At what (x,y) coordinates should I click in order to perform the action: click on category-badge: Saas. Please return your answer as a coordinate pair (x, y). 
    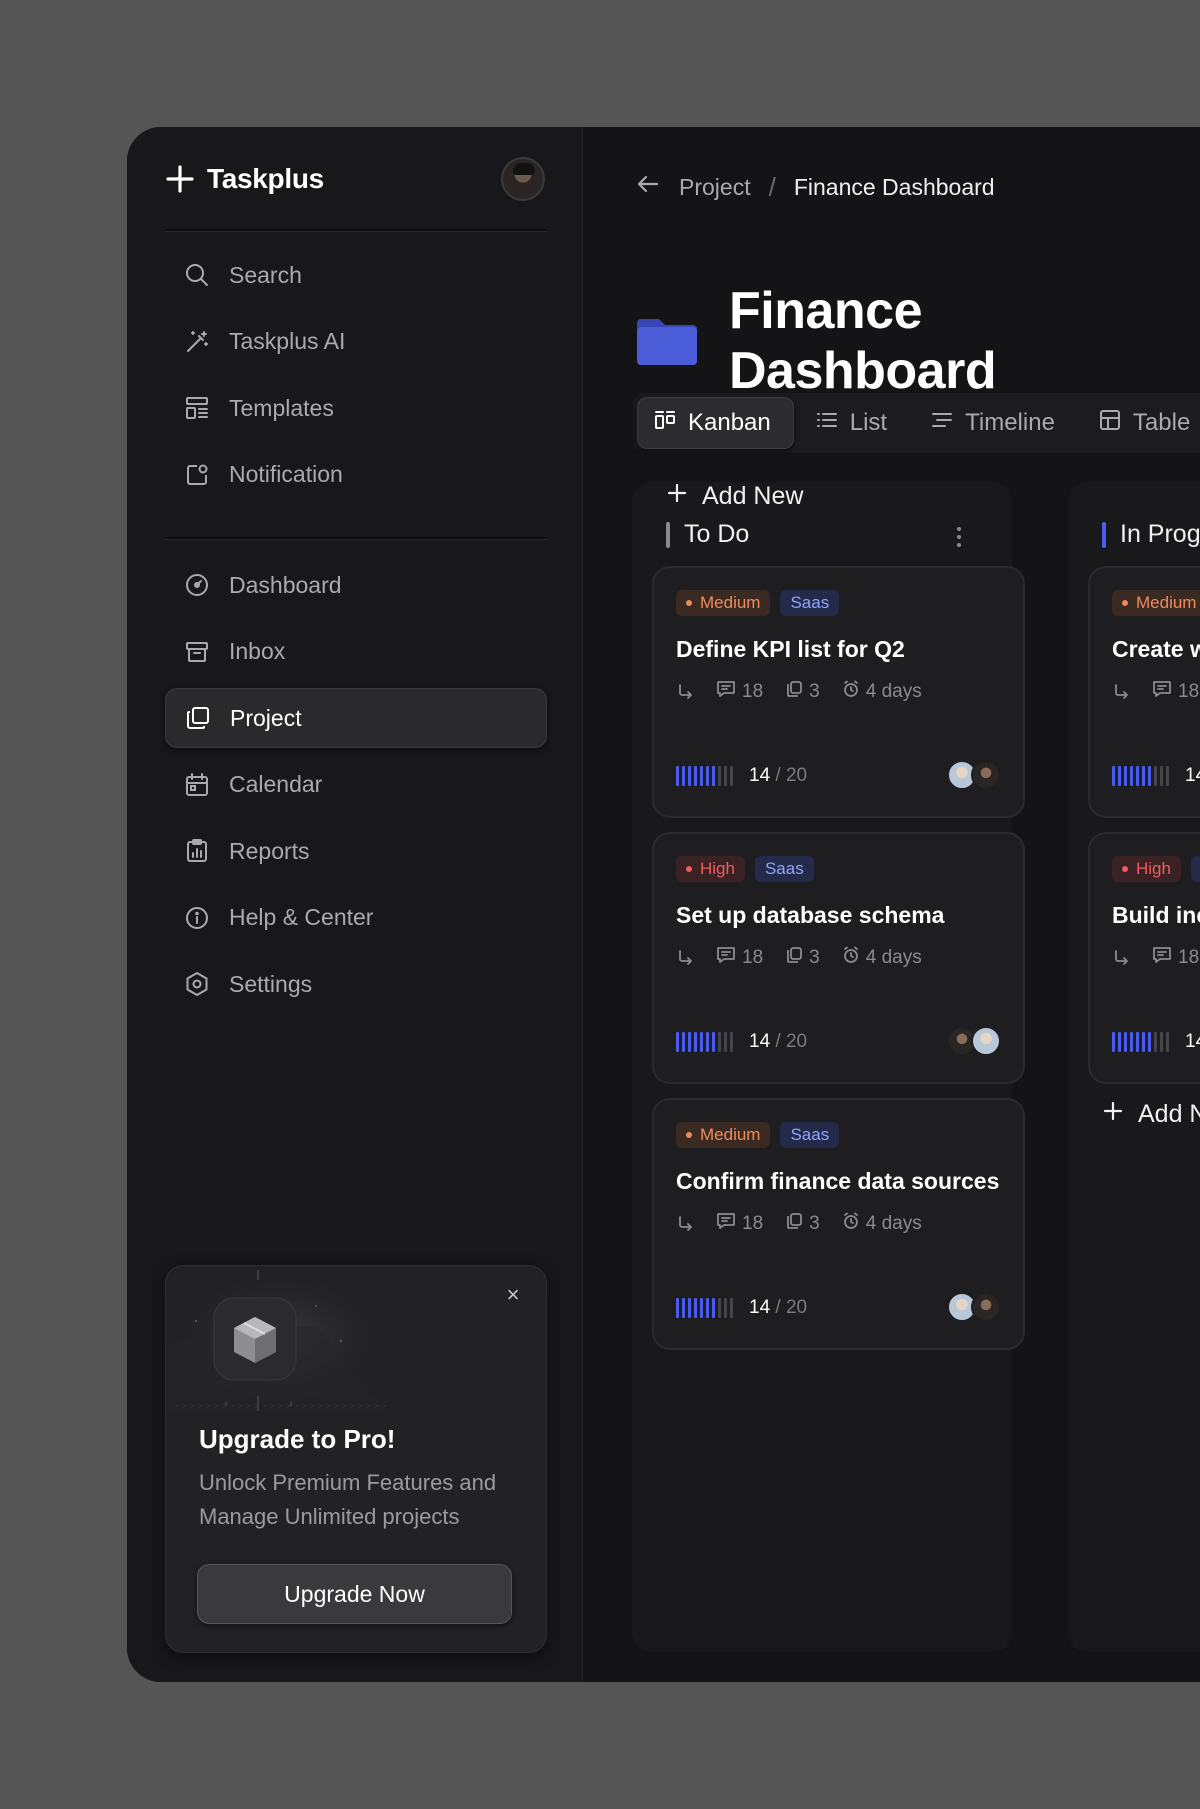
    Looking at the image, I should click on (784, 869).